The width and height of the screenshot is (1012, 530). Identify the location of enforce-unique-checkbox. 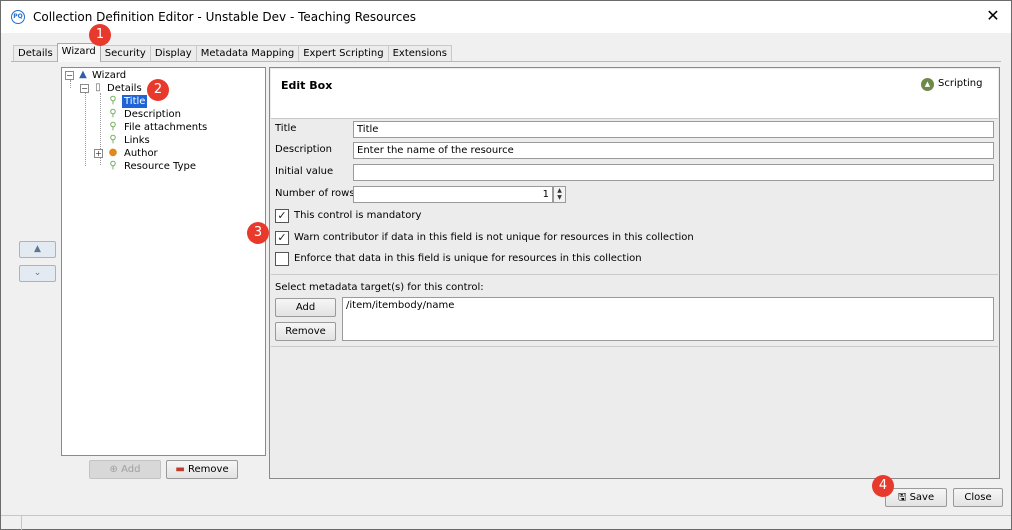
(282, 259).